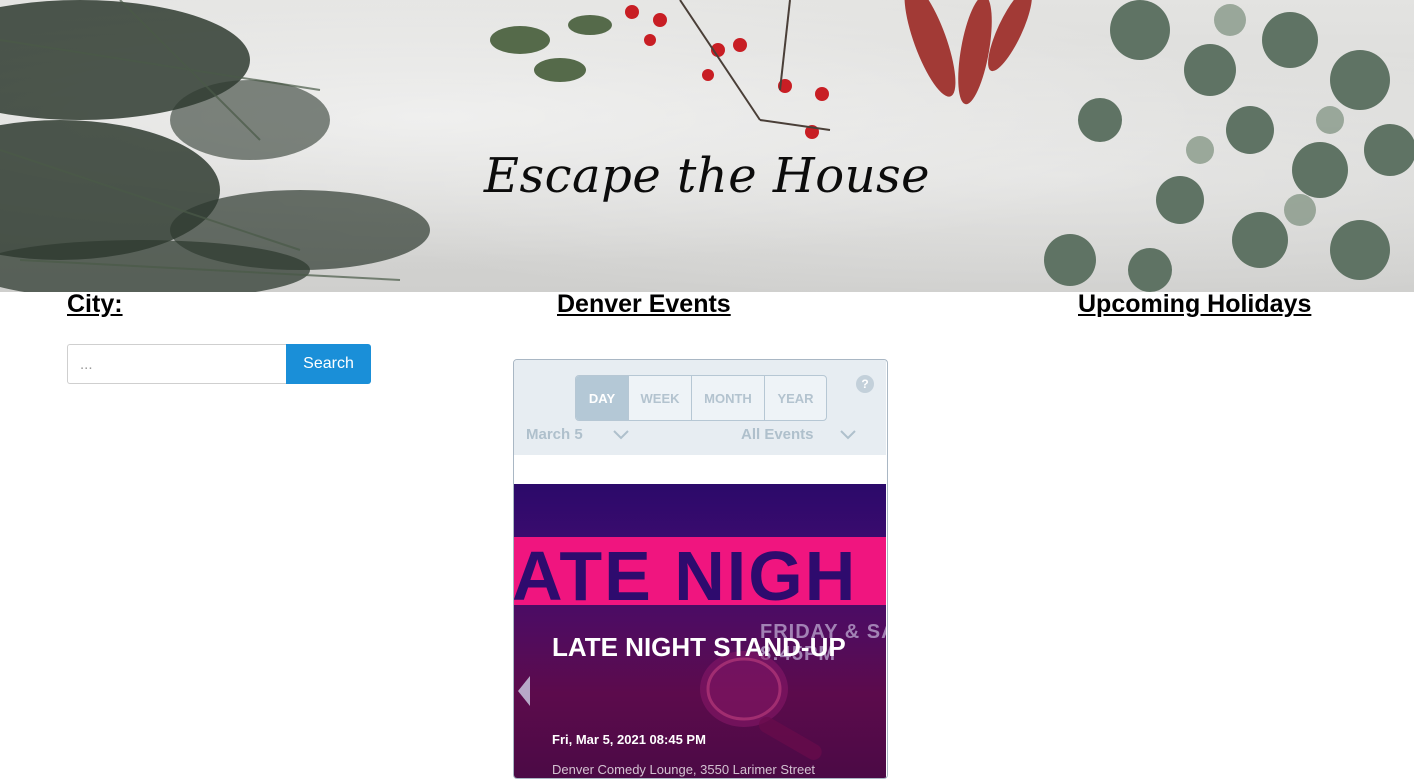  What do you see at coordinates (728, 398) in the screenshot?
I see `view-month-tab: MONTH` at bounding box center [728, 398].